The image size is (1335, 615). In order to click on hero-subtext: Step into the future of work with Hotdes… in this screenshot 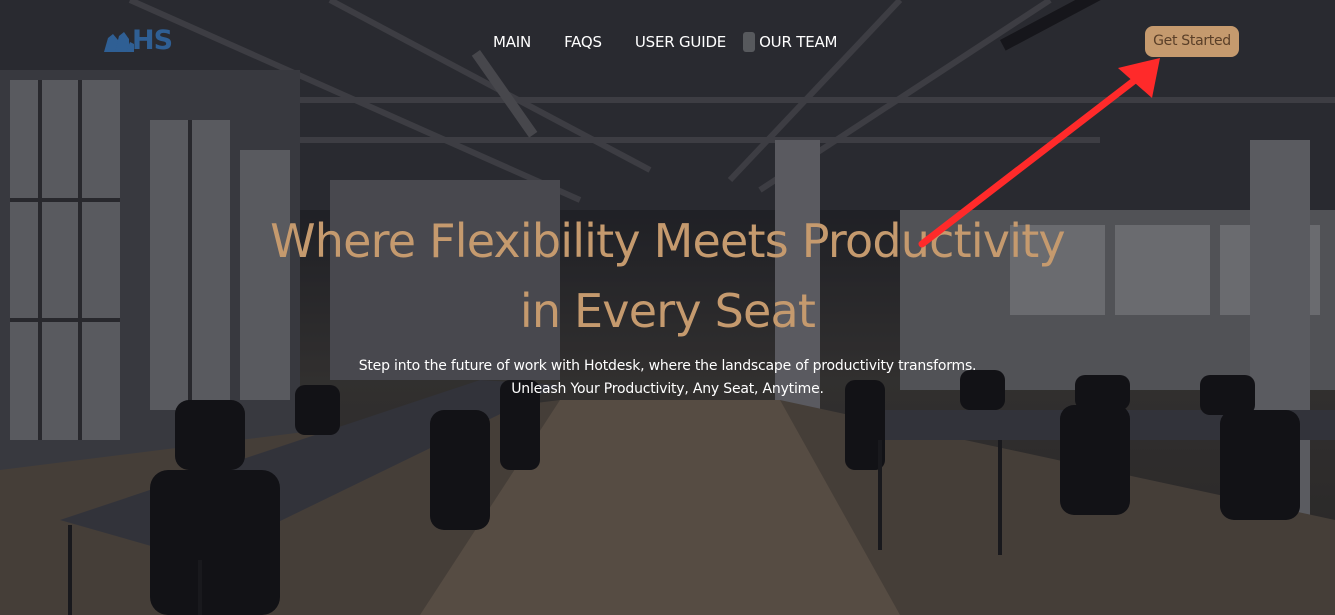, I will do `click(667, 378)`.